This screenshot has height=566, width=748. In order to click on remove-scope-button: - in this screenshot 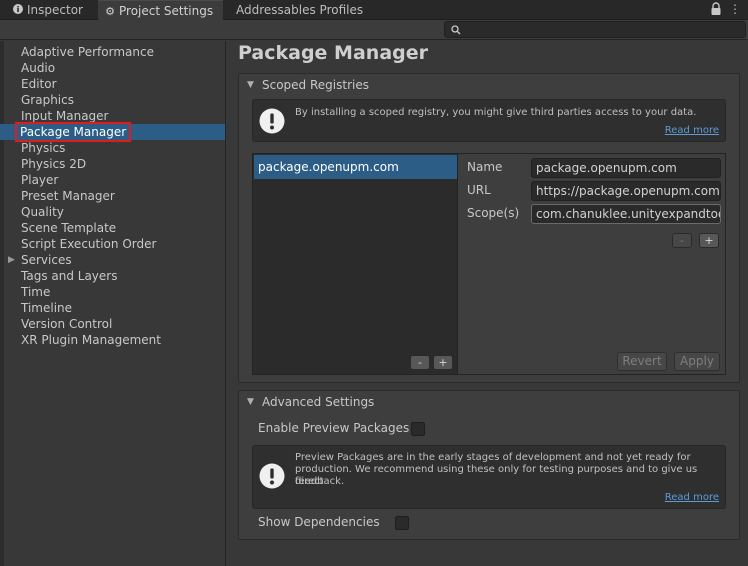, I will do `click(682, 240)`.